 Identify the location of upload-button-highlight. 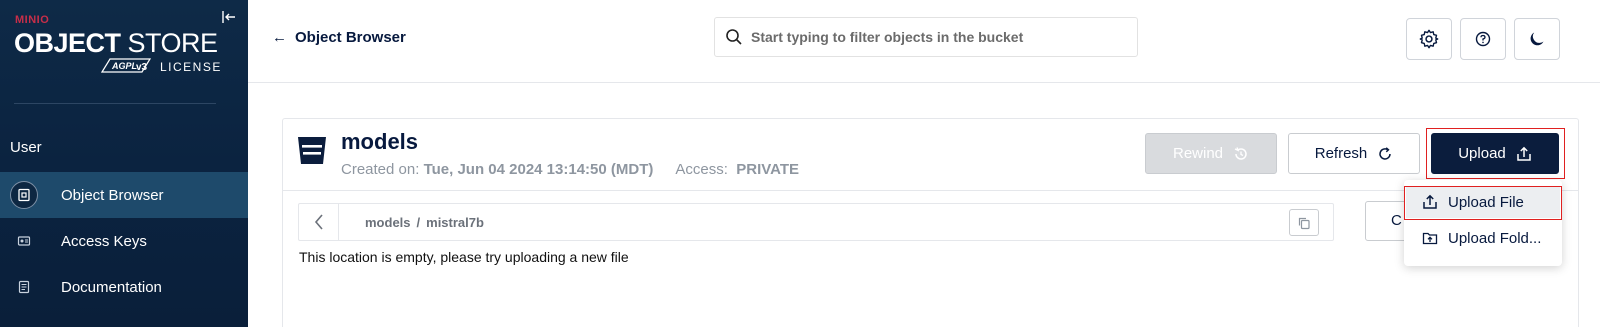
(1495, 153).